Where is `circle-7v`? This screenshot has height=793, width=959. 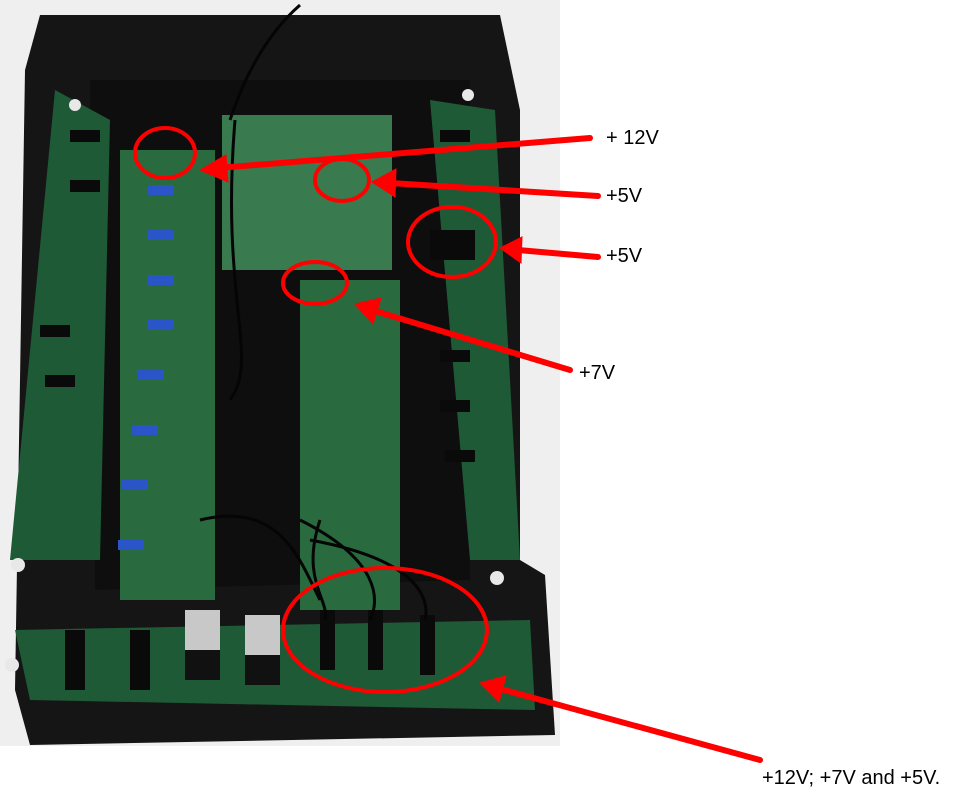
circle-7v is located at coordinates (315, 283).